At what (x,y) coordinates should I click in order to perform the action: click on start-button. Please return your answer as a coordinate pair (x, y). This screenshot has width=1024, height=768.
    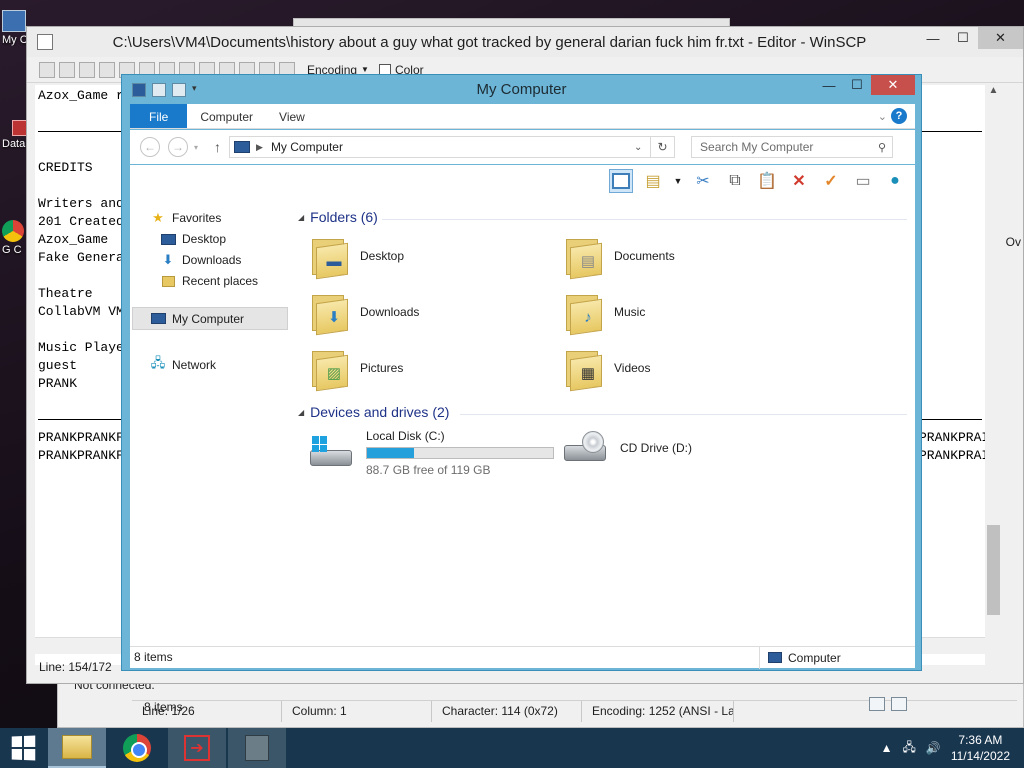
    Looking at the image, I should click on (23, 748).